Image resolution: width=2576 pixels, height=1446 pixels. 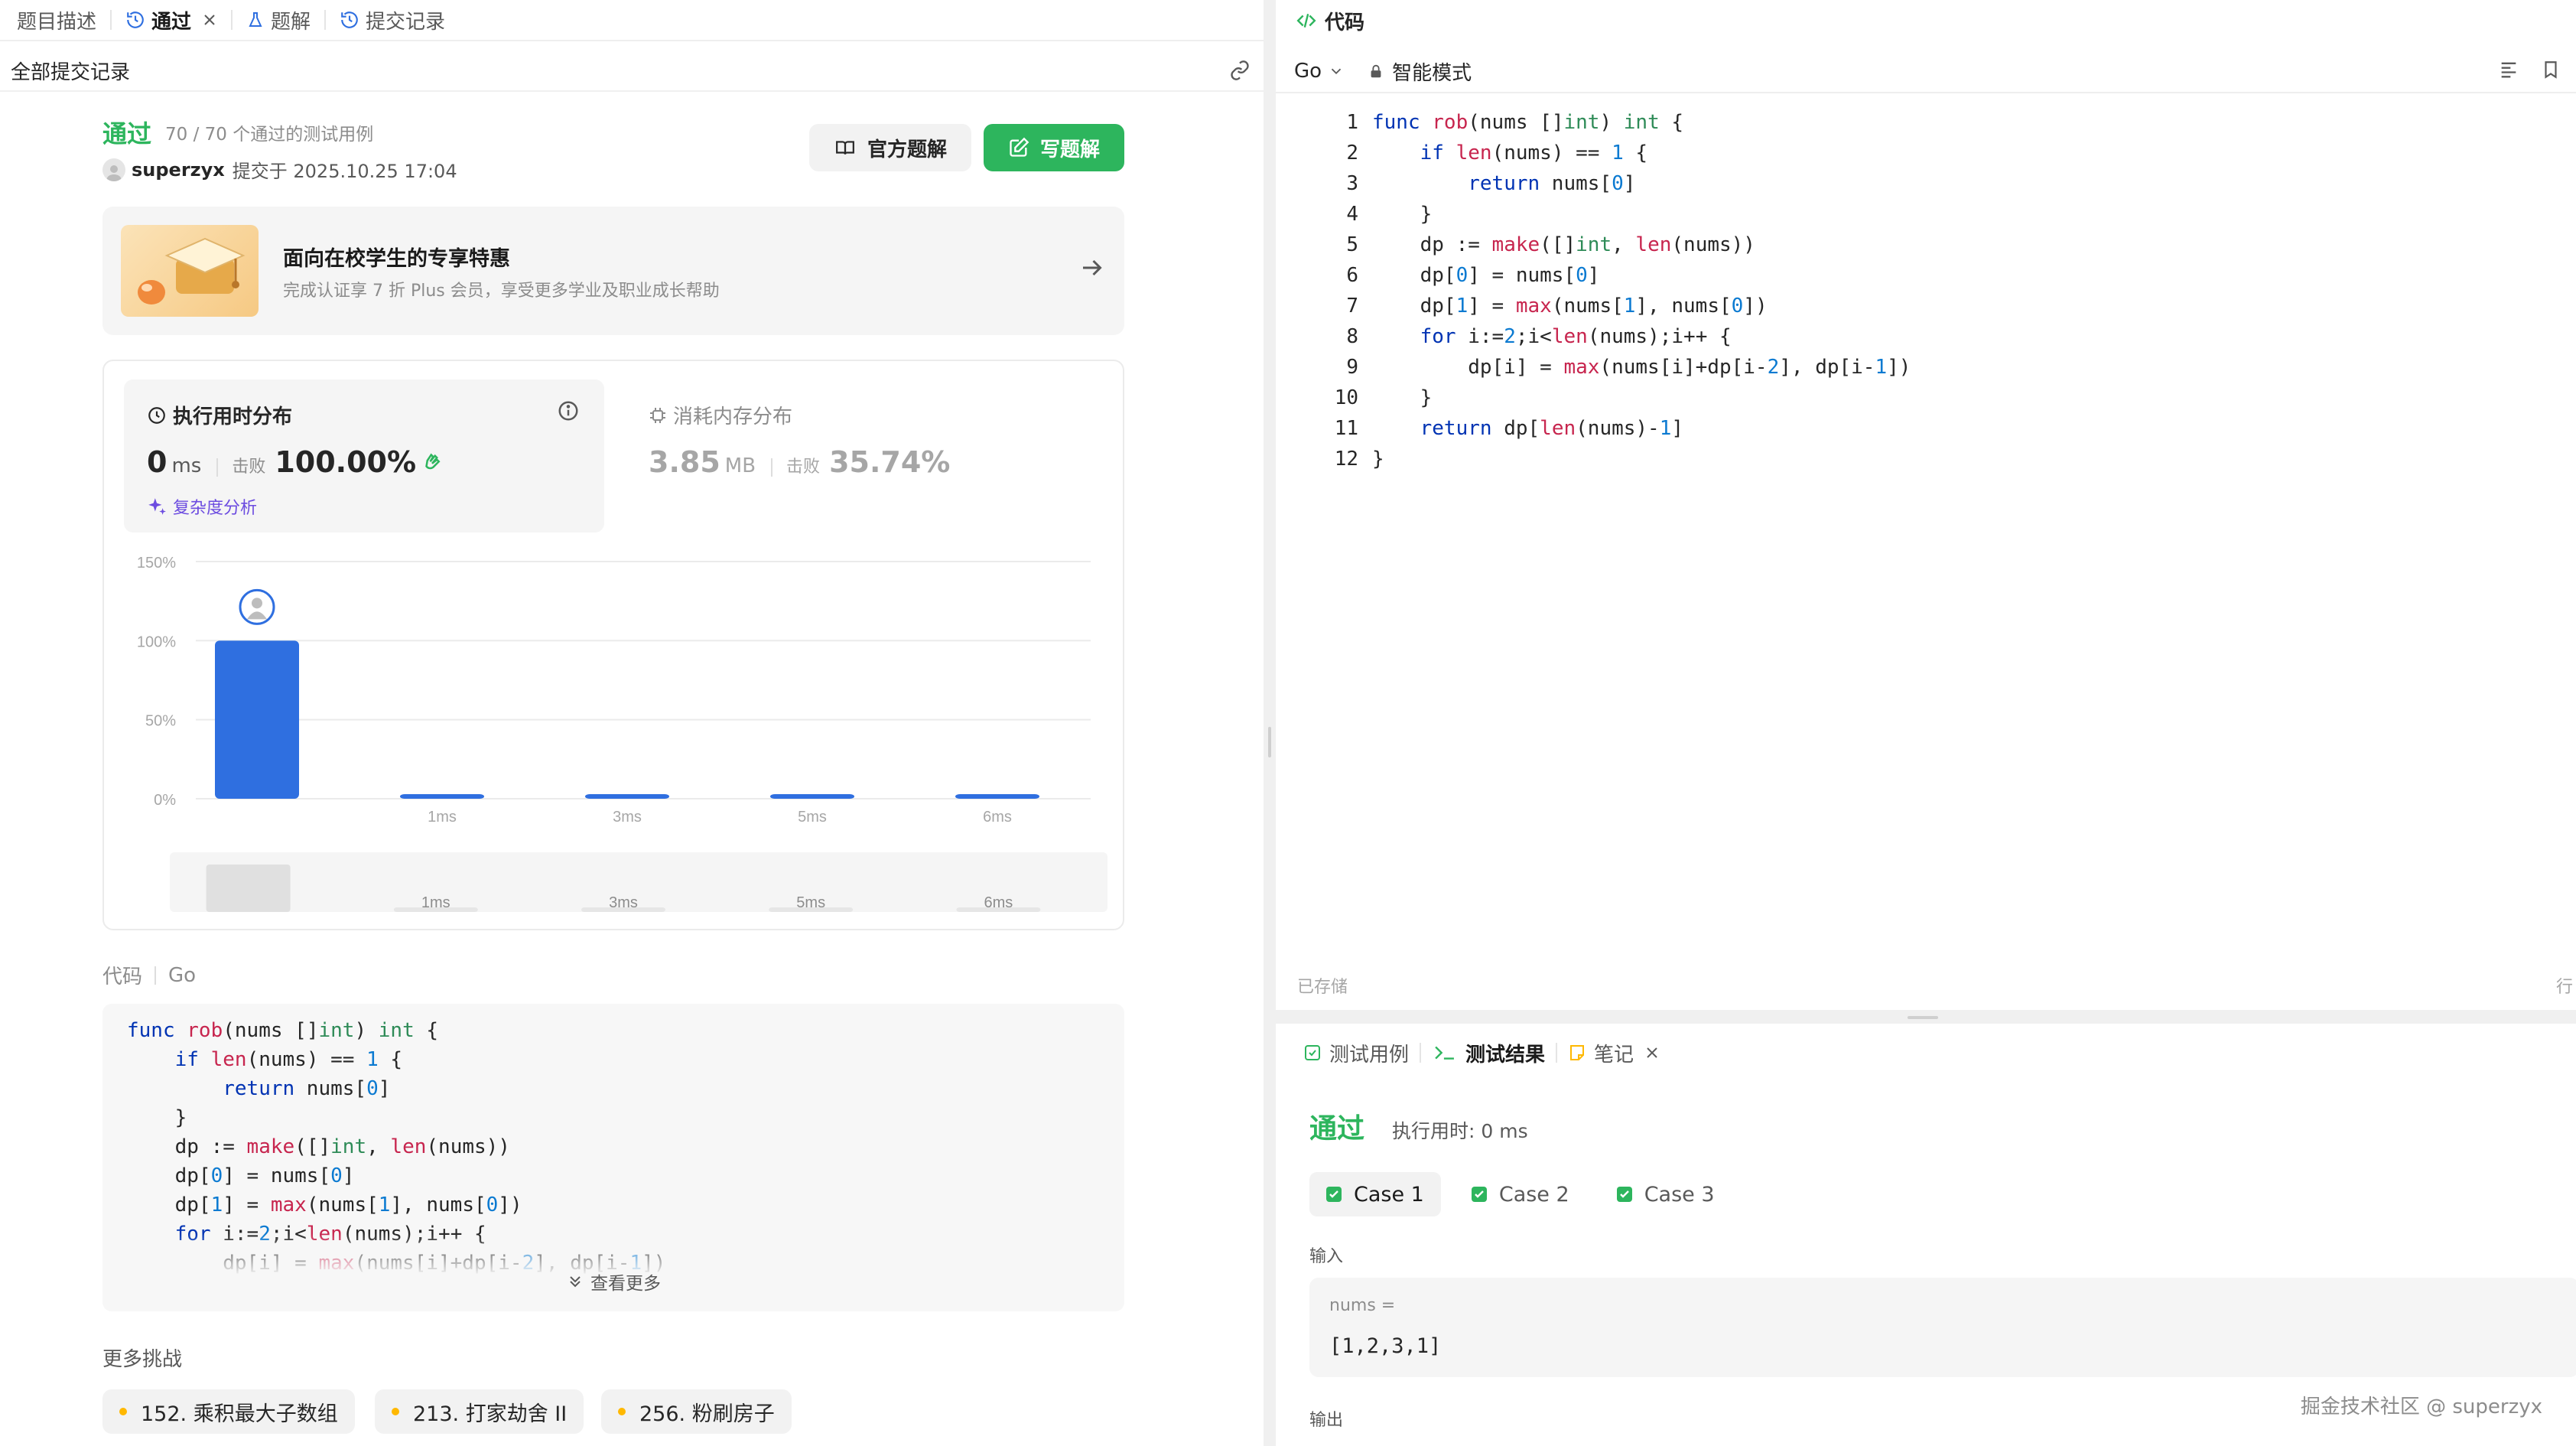 What do you see at coordinates (1563, 244) in the screenshot?
I see `editor-code-line: dp := make([]int, len(nums))` at bounding box center [1563, 244].